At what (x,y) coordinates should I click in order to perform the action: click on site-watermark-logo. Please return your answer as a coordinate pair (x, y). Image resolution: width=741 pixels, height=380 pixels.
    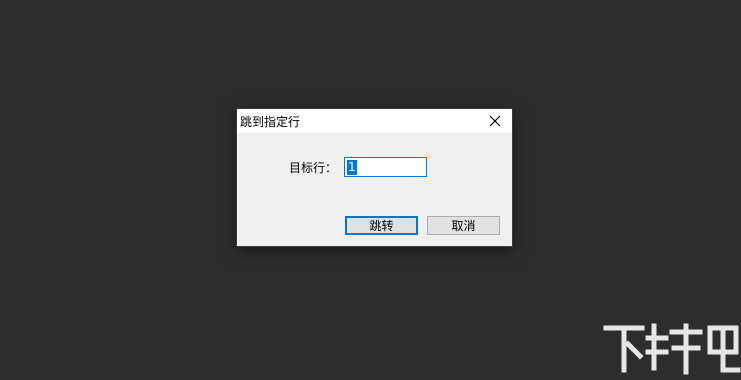
    Looking at the image, I should click on (671, 351).